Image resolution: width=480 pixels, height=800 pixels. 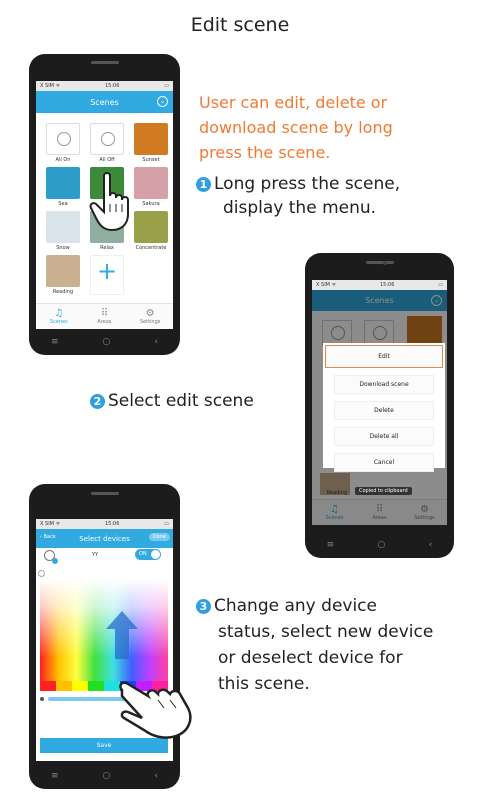 I want to click on status-time: 15:06, so click(x=112, y=86).